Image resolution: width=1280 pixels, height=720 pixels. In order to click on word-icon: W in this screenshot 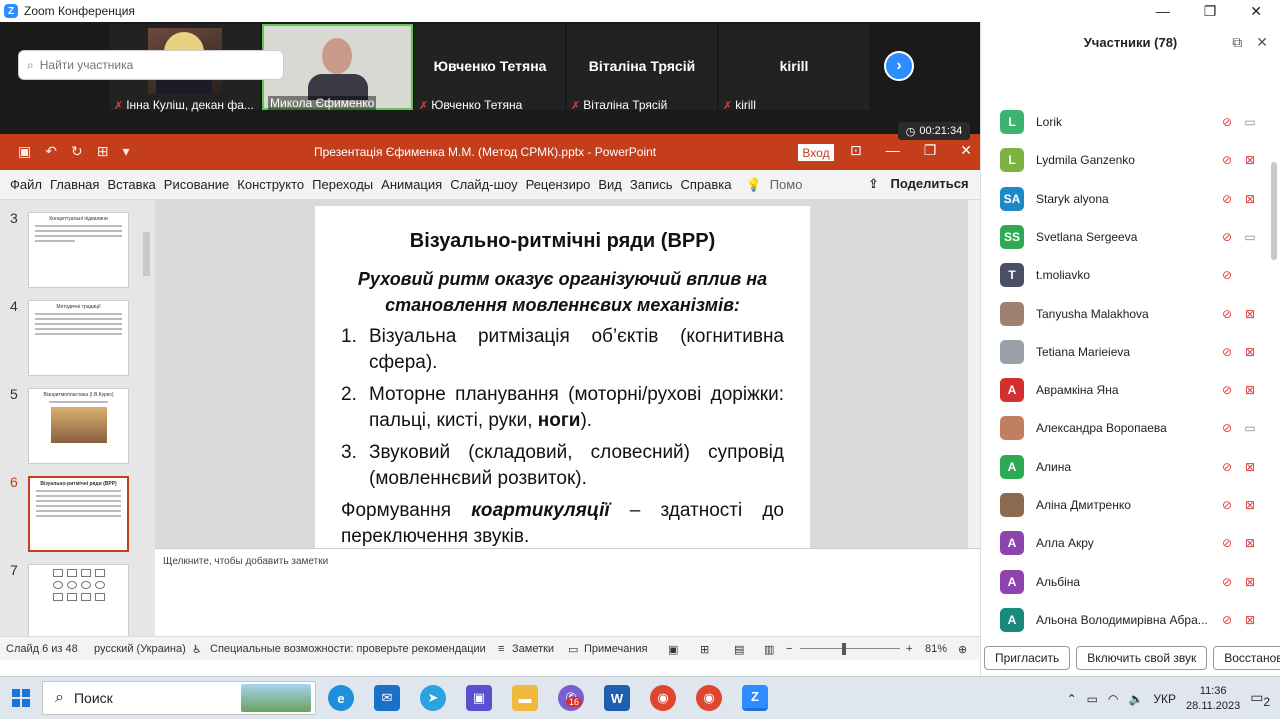, I will do `click(617, 698)`.